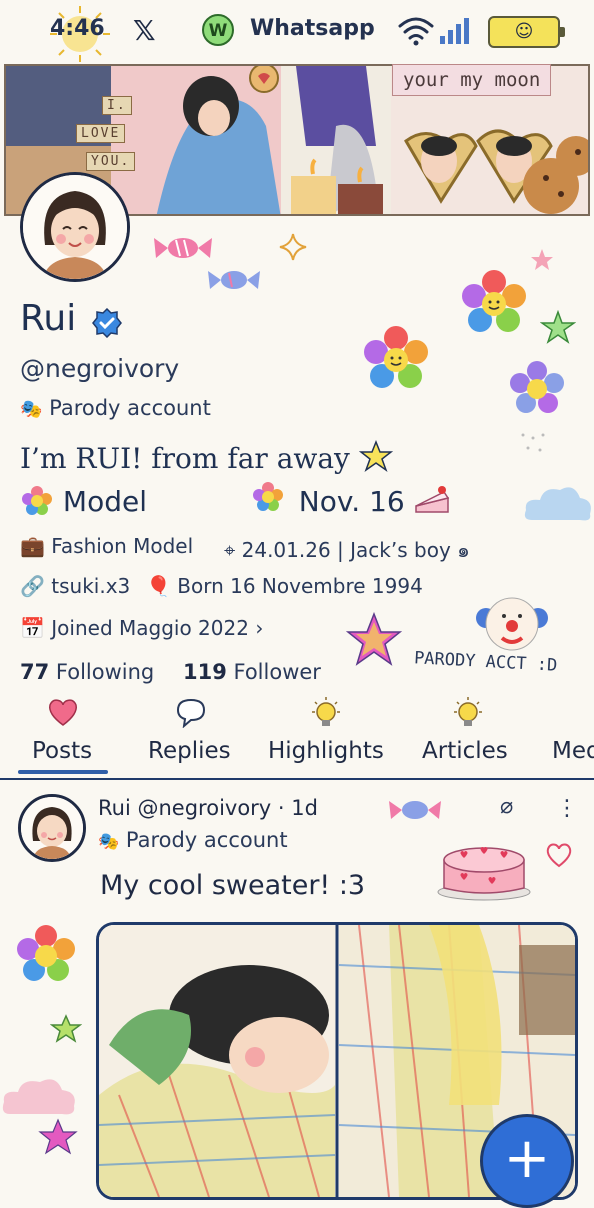 This screenshot has width=594, height=1208. I want to click on active-tab-indicator, so click(63, 772).